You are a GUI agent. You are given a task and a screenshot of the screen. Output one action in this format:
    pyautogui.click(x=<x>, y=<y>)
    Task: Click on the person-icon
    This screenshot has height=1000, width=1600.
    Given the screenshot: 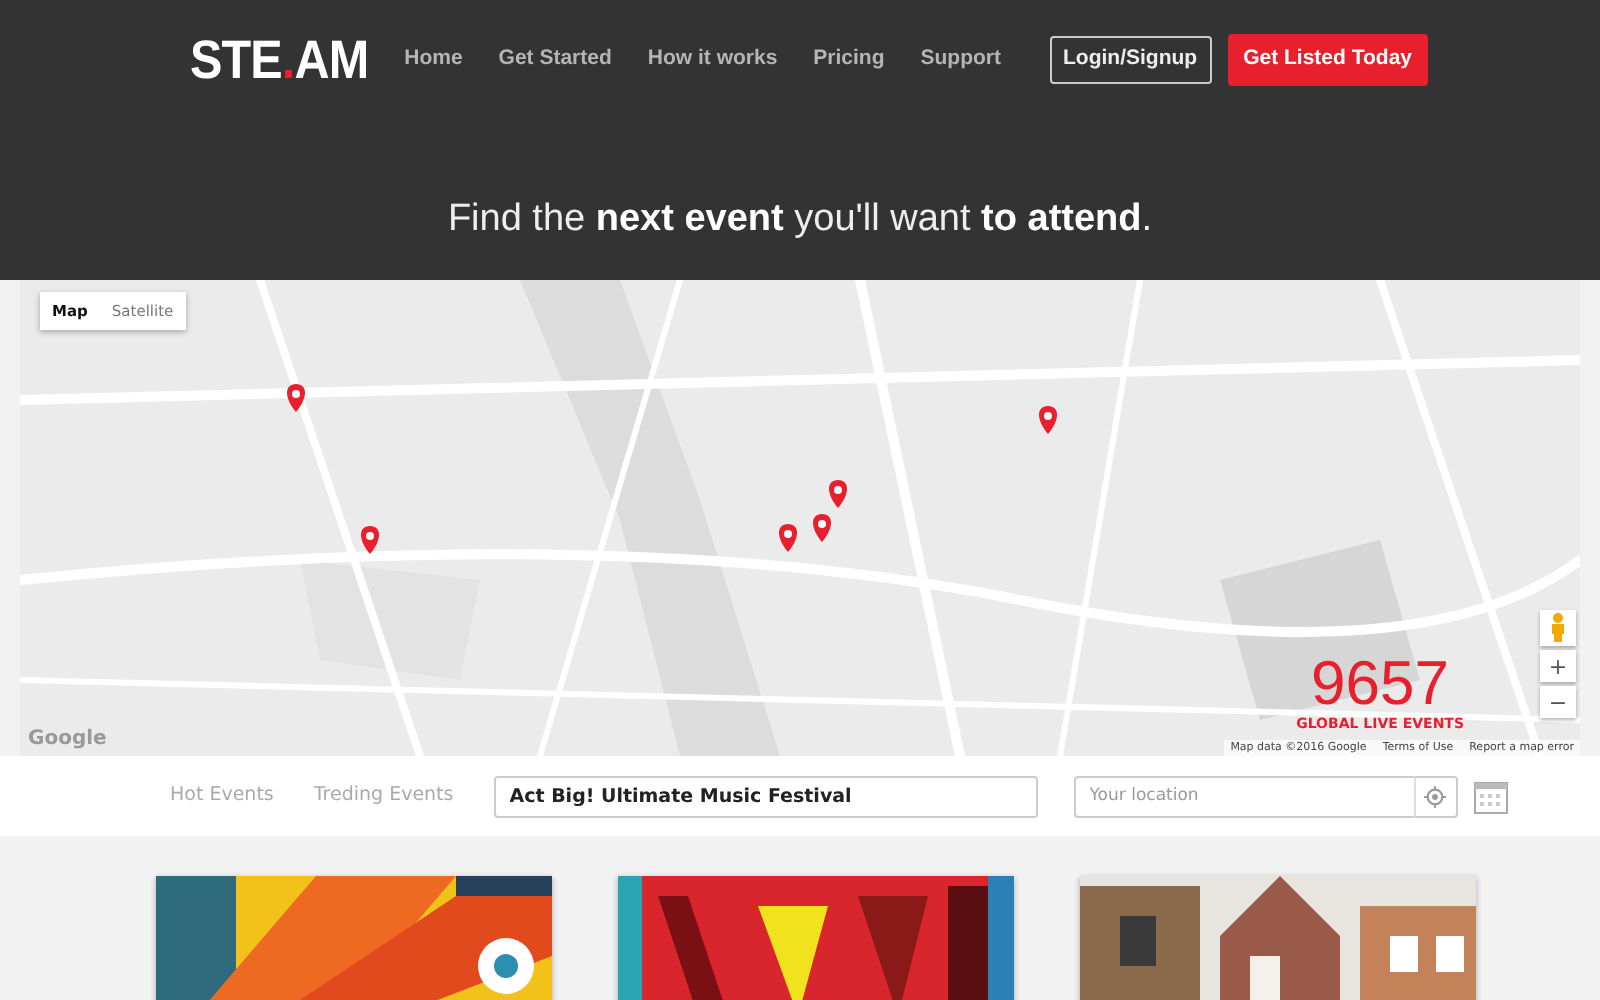 What is the action you would take?
    pyautogui.click(x=1558, y=628)
    